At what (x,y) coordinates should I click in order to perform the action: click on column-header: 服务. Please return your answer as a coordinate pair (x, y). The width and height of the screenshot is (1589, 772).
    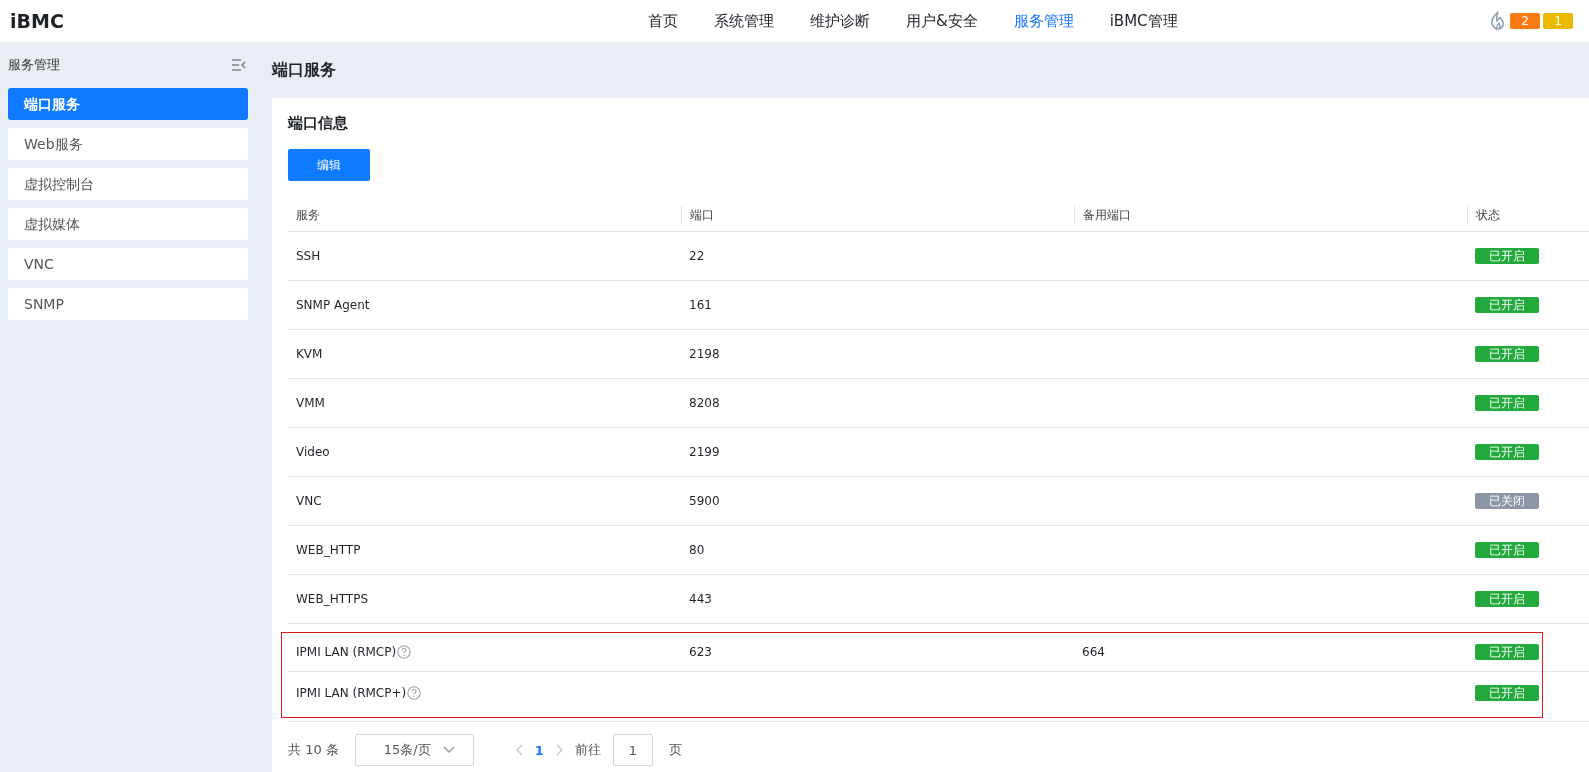
    Looking at the image, I should click on (308, 215).